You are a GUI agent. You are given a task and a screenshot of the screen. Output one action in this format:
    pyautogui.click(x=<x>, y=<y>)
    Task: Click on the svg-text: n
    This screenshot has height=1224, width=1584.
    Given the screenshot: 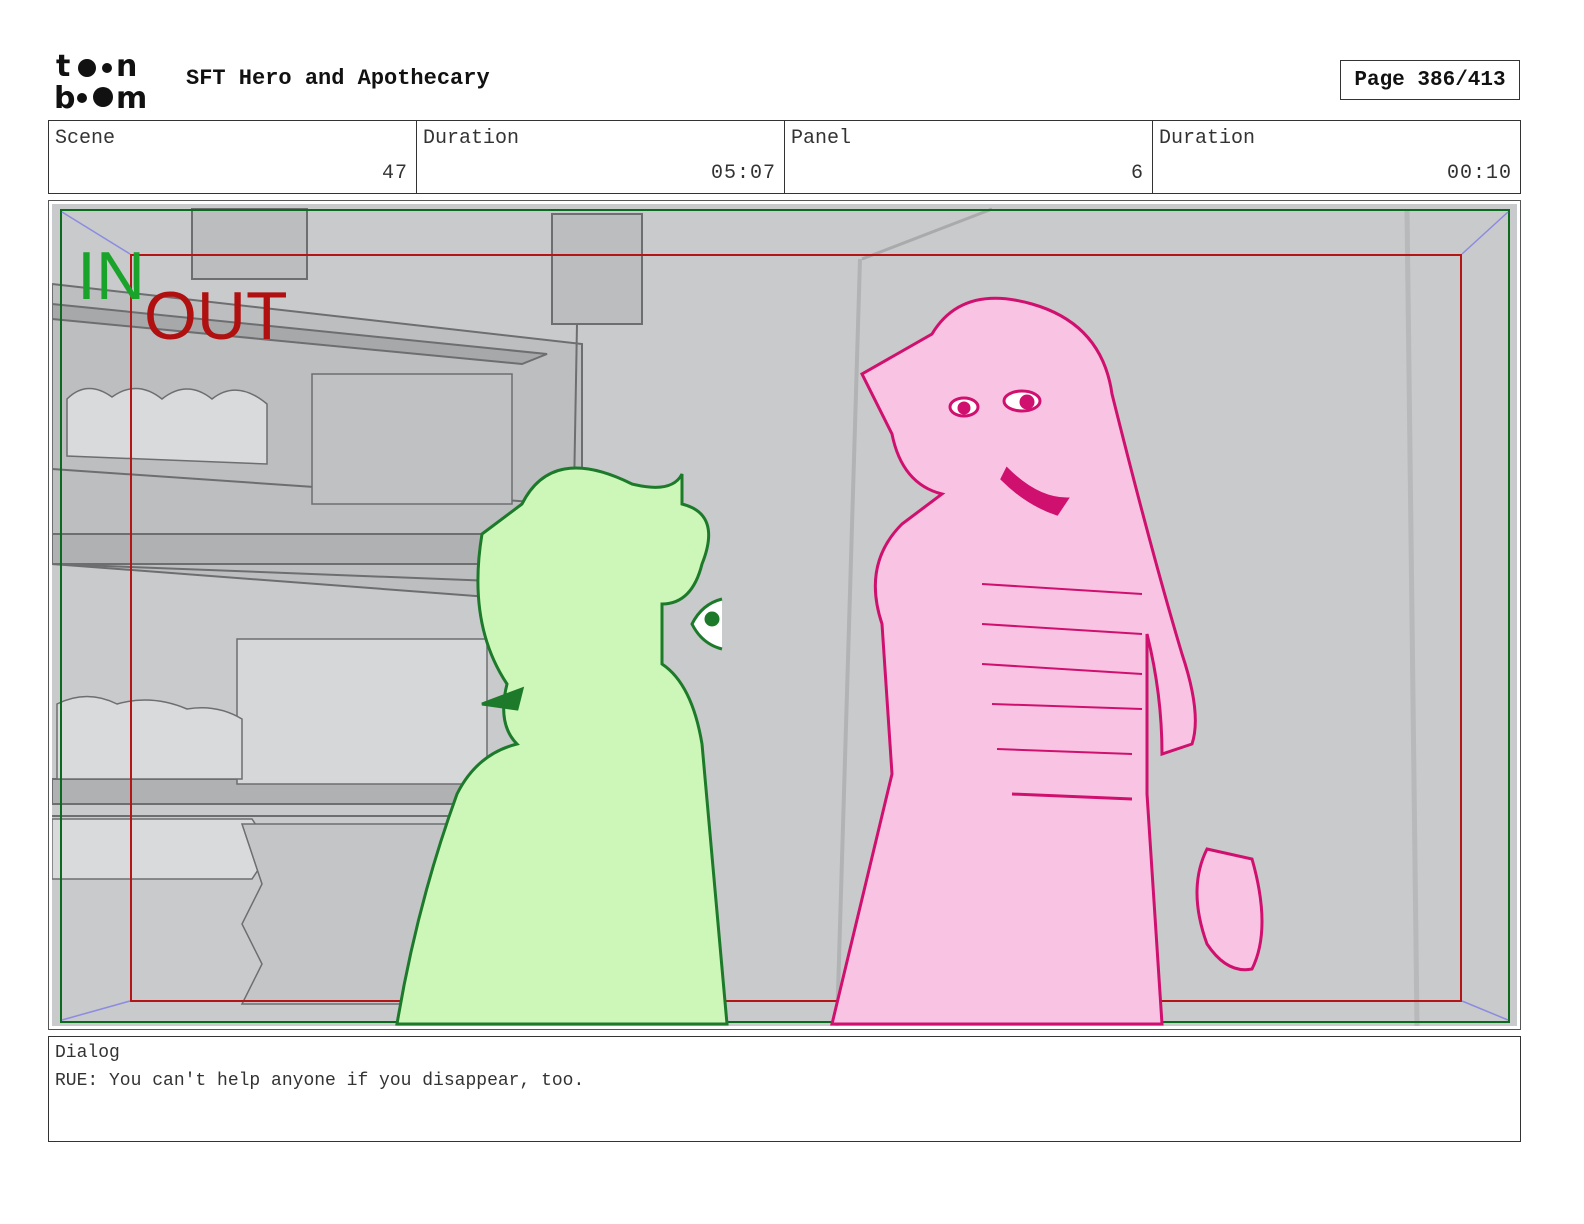 What is the action you would take?
    pyautogui.click(x=126, y=67)
    